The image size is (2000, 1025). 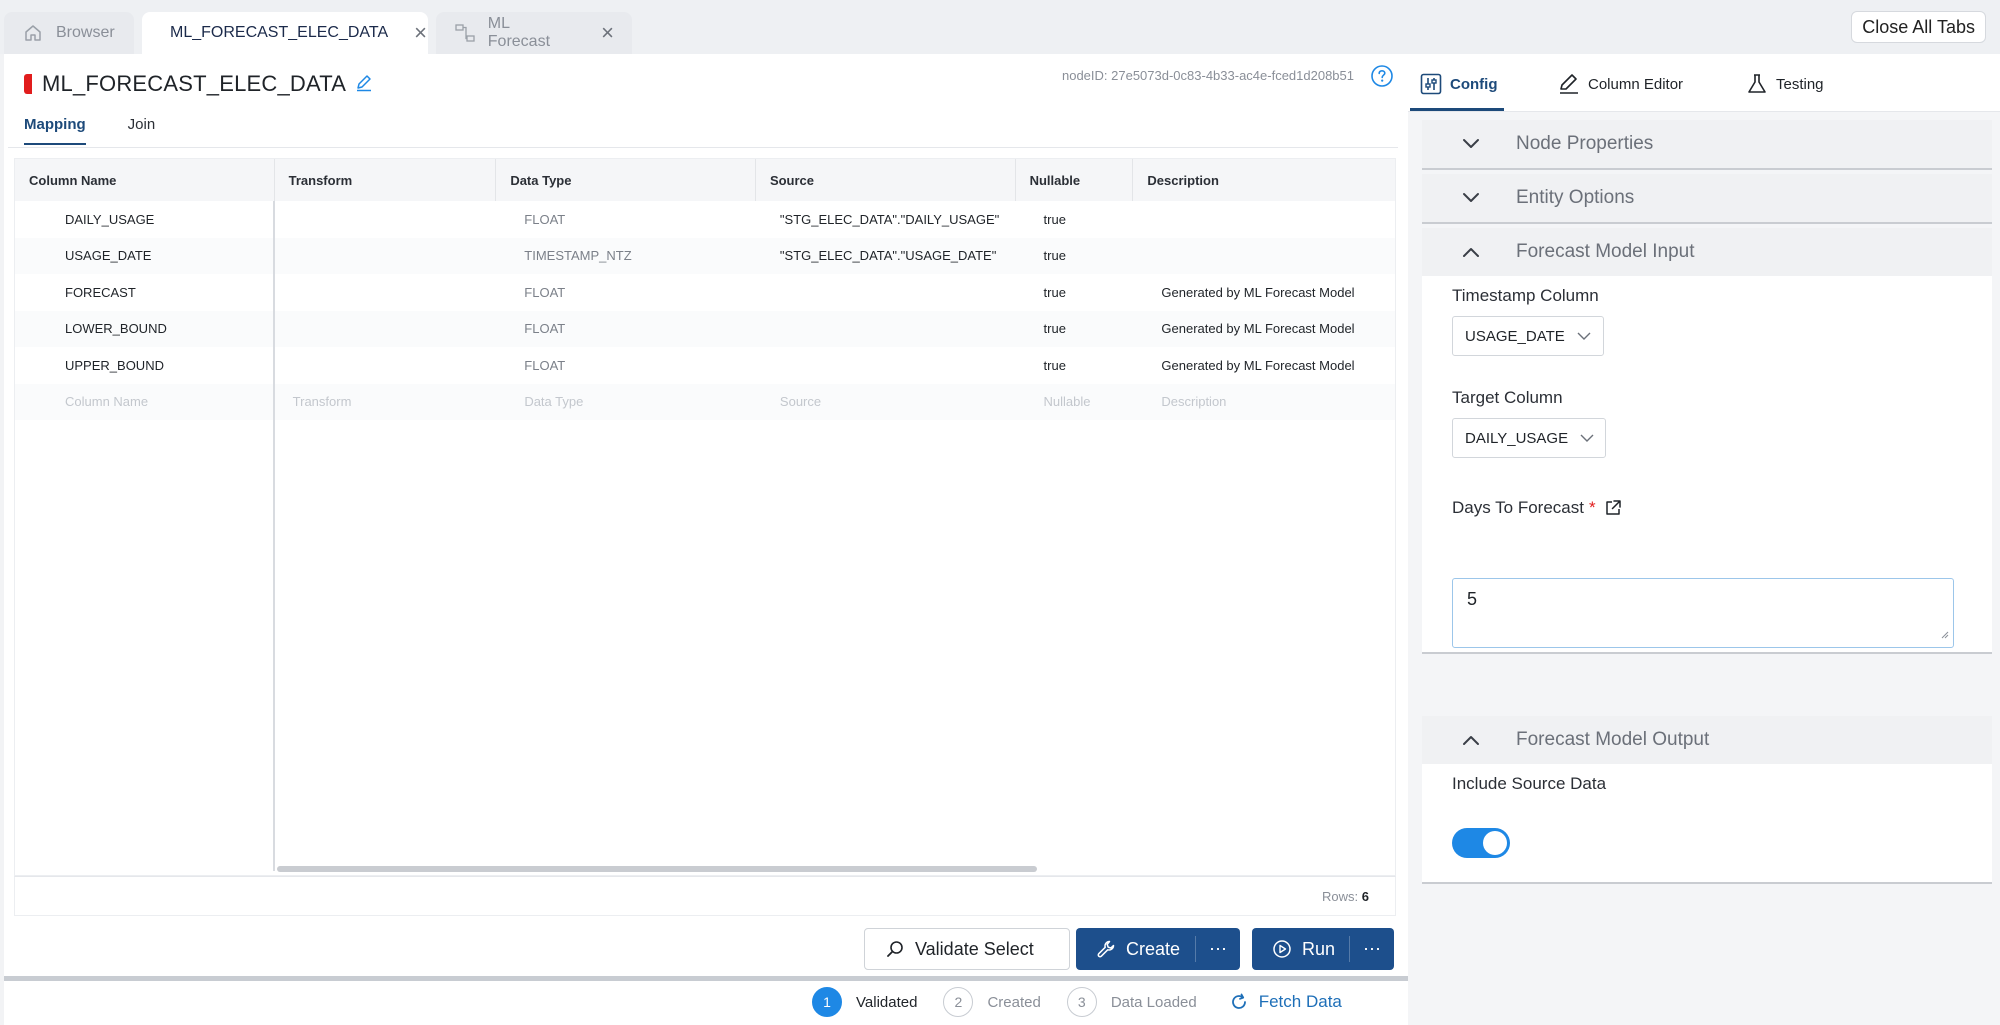 I want to click on run-button: Run ⋯, so click(x=1323, y=949).